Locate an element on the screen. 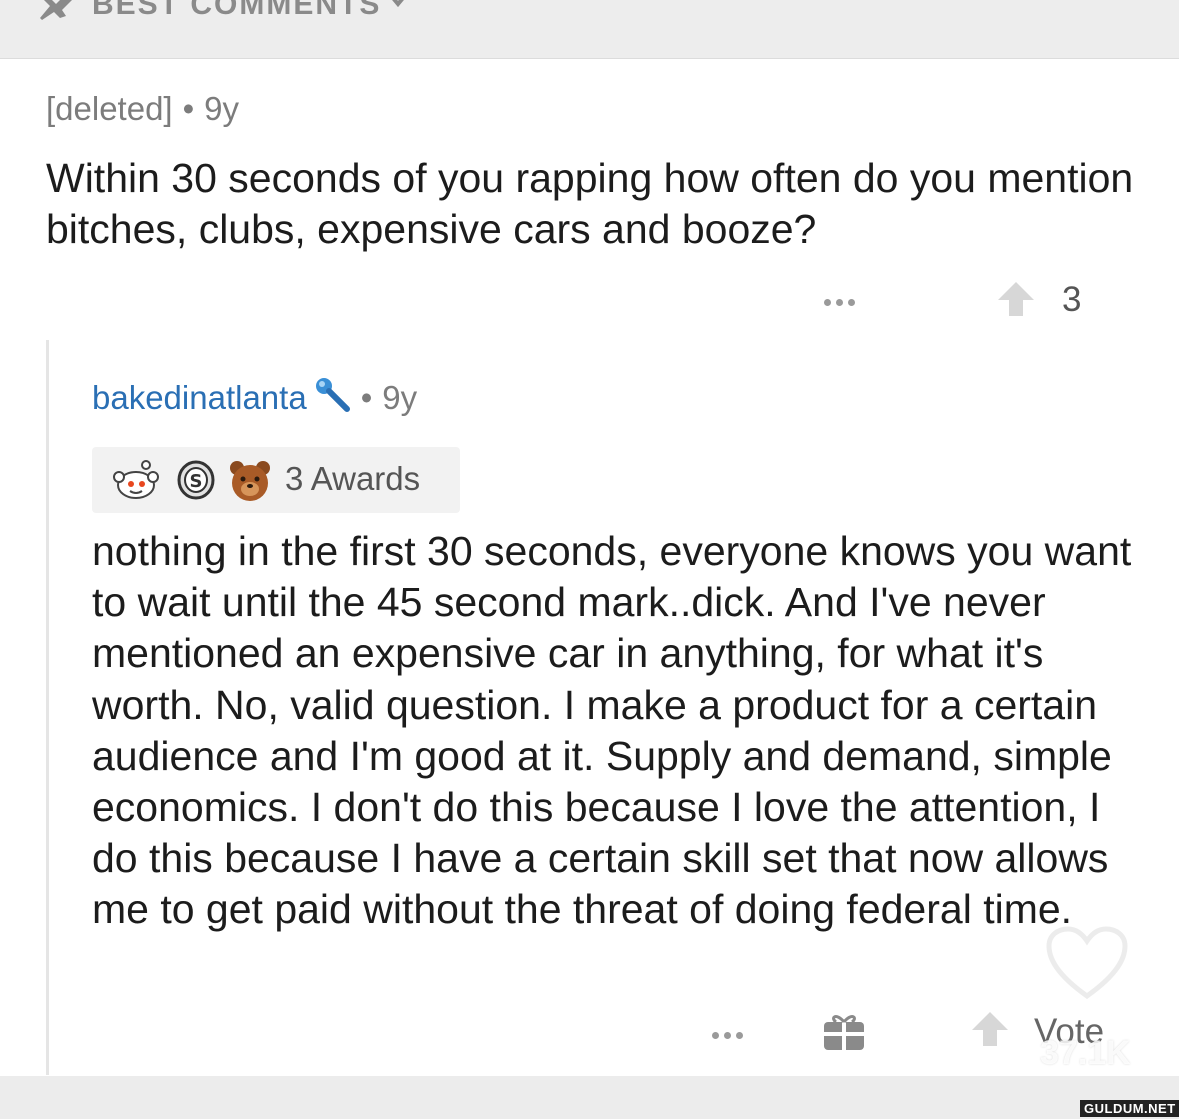 The image size is (1179, 1119). thread-line is located at coordinates (47, 707).